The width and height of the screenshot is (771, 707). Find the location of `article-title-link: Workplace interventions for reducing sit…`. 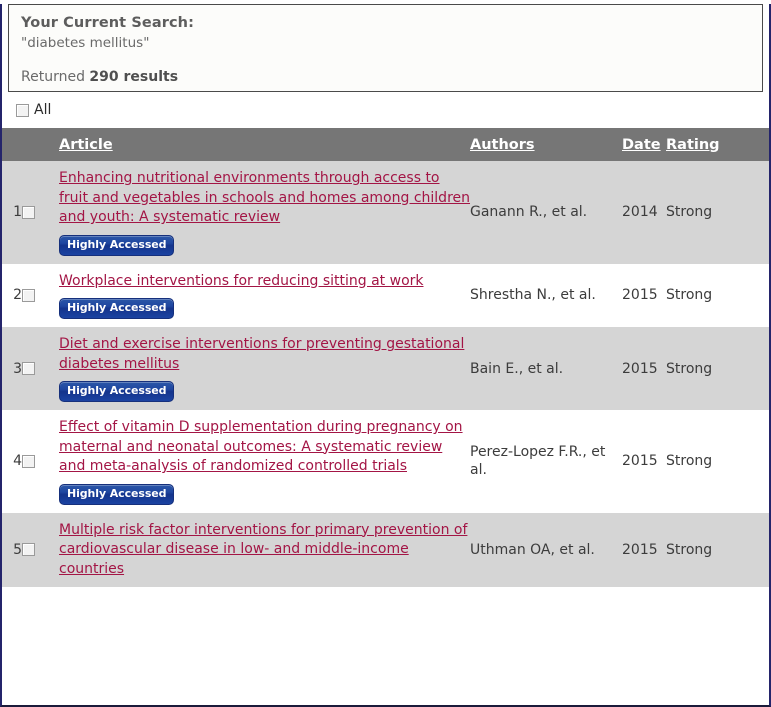

article-title-link: Workplace interventions for reducing sit… is located at coordinates (241, 281).